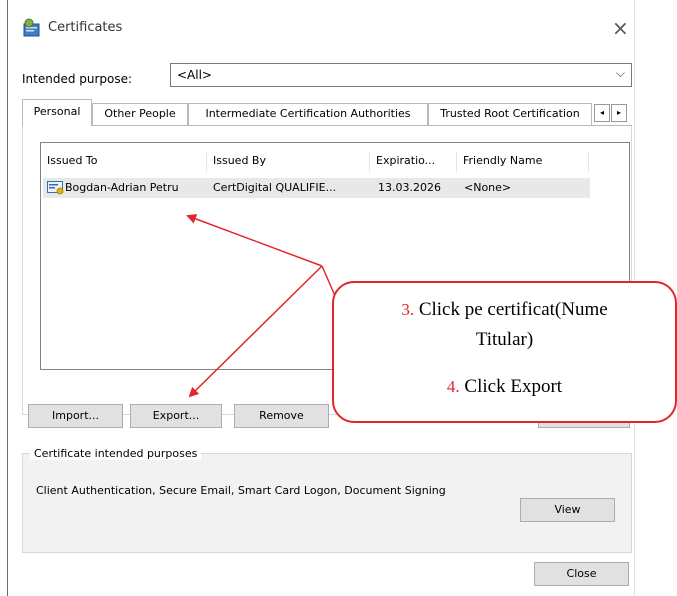 This screenshot has width=677, height=596. What do you see at coordinates (504, 339) in the screenshot?
I see `callout-step3-line2: Titular)` at bounding box center [504, 339].